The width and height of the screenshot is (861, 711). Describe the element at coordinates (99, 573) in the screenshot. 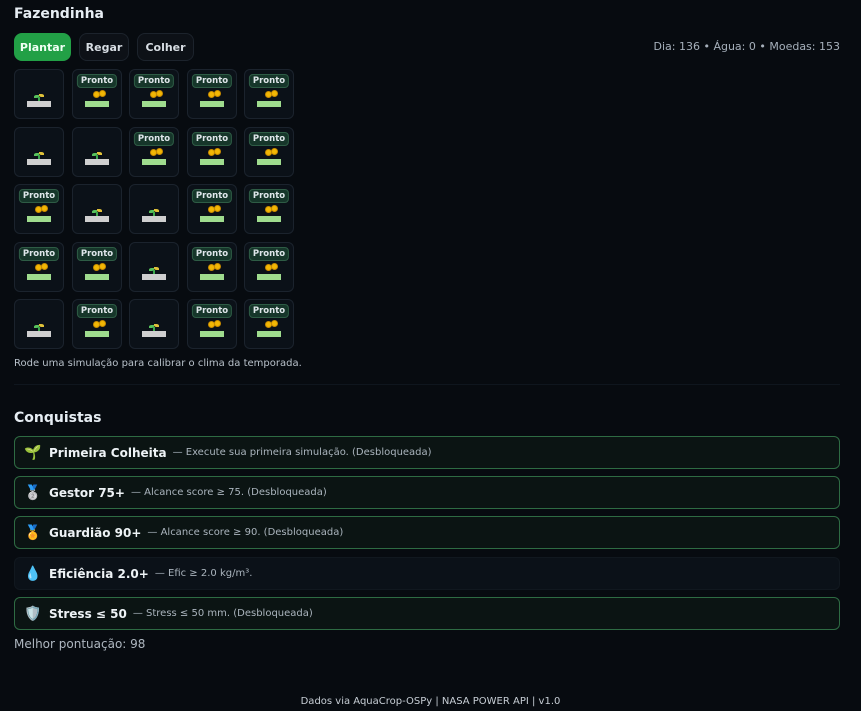

I see `achievement-name: Eficiência 2.0+` at that location.